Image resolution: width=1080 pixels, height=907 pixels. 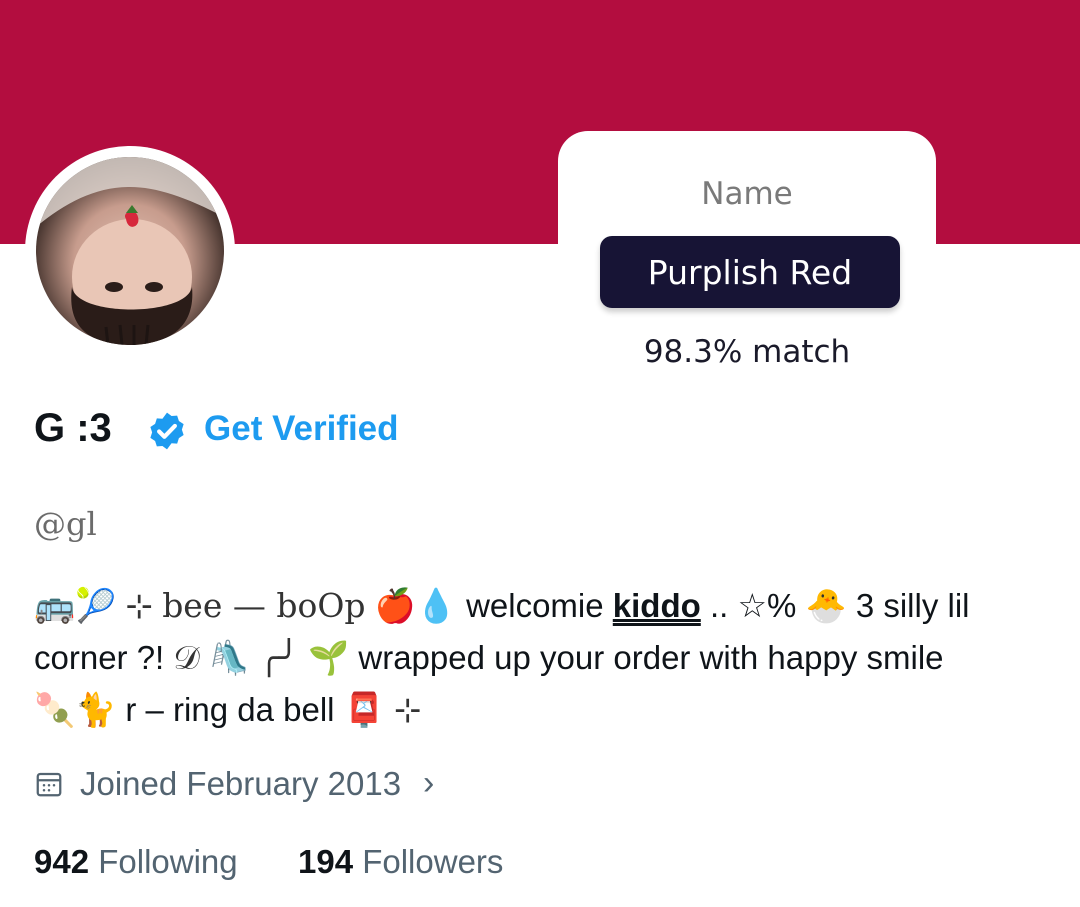 I want to click on verified-badge-icon, so click(x=167, y=431).